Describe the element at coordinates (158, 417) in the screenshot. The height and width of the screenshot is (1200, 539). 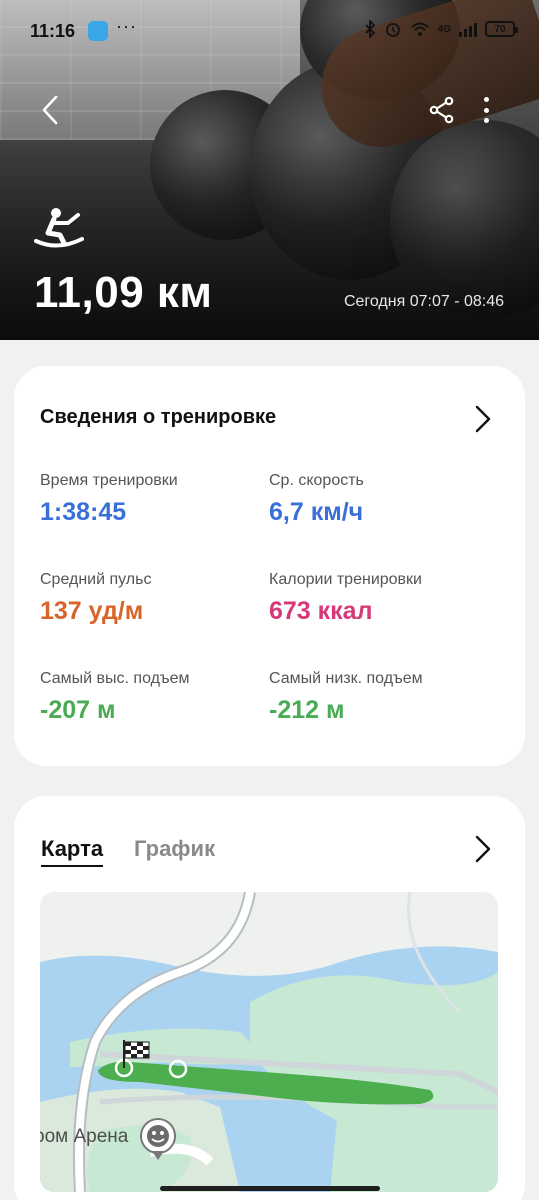
I see `workout-info-title: Сведения о тренировке` at that location.